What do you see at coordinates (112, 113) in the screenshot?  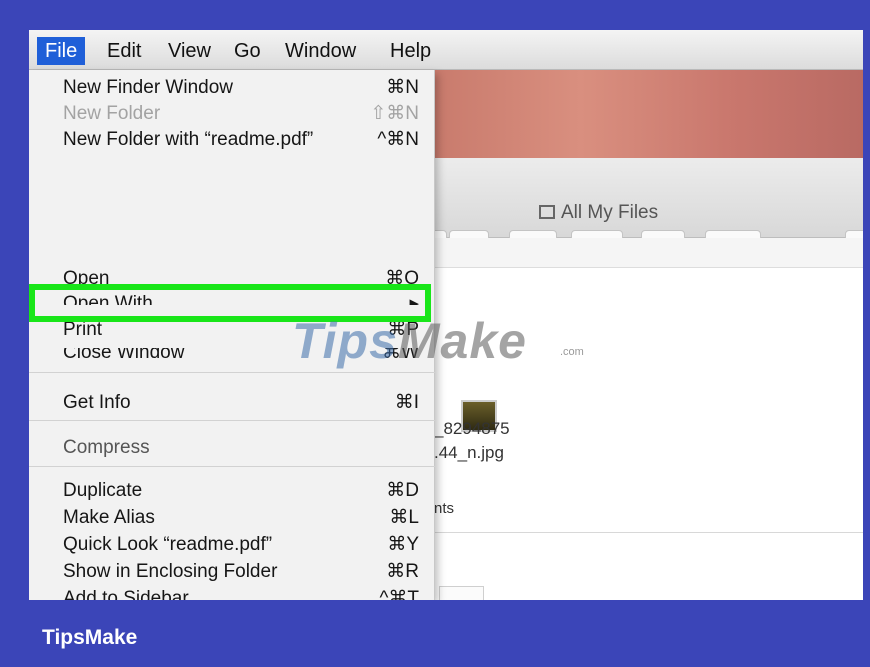 I see `menu-item-label: New Folder` at bounding box center [112, 113].